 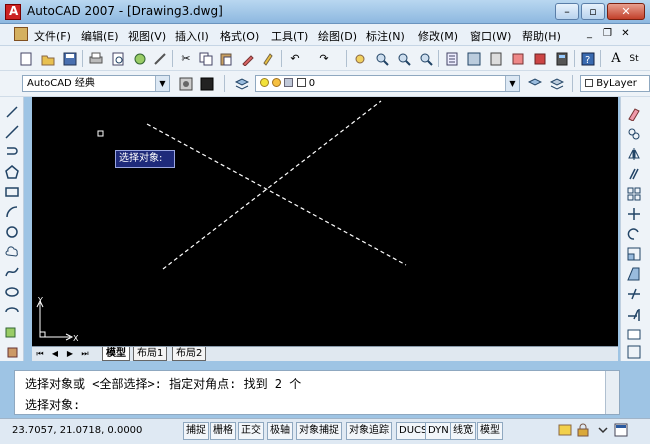 I want to click on copy-icon, so click(x=206, y=58).